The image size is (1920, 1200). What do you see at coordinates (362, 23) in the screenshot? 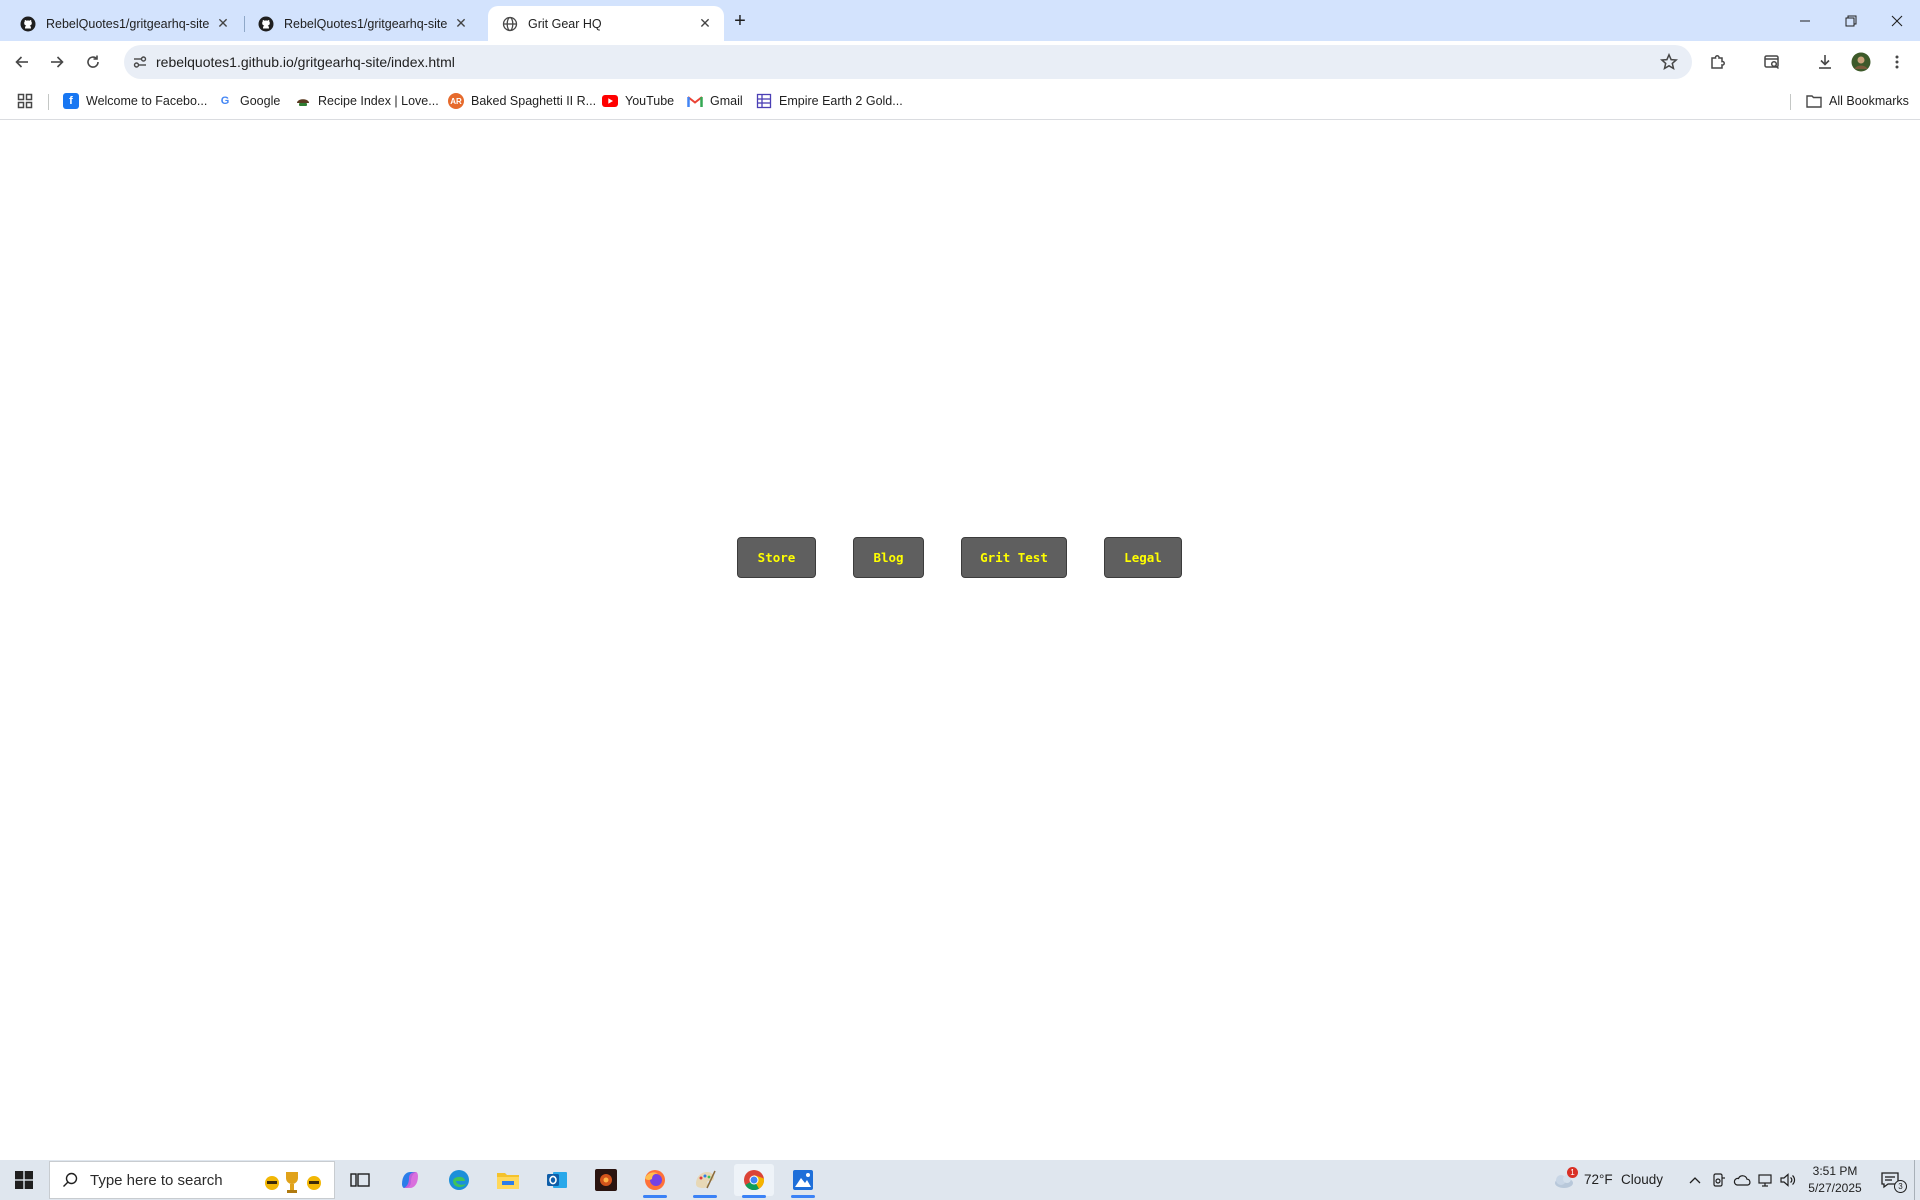
I see `tab-github-2: RebelQuotes1/gritgearhq-site ✕` at bounding box center [362, 23].